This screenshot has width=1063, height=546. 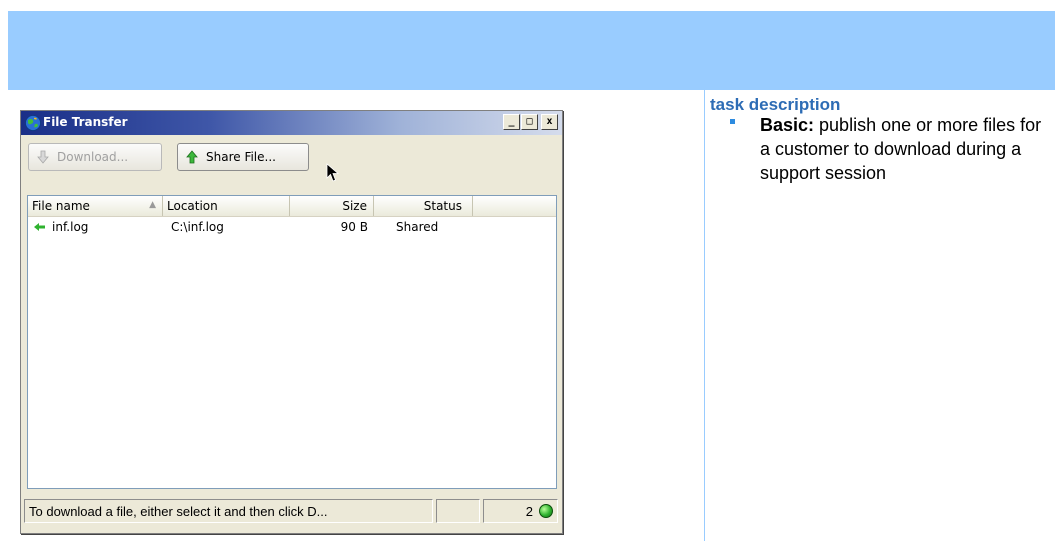 I want to click on upload-arrow-icon, so click(x=192, y=157).